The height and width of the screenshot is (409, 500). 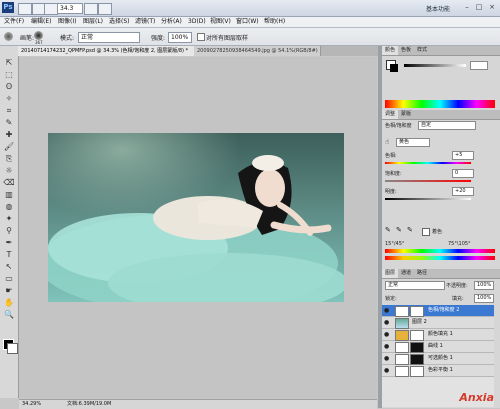 I want to click on dodge-tool-icon: ✦, so click(x=9, y=218).